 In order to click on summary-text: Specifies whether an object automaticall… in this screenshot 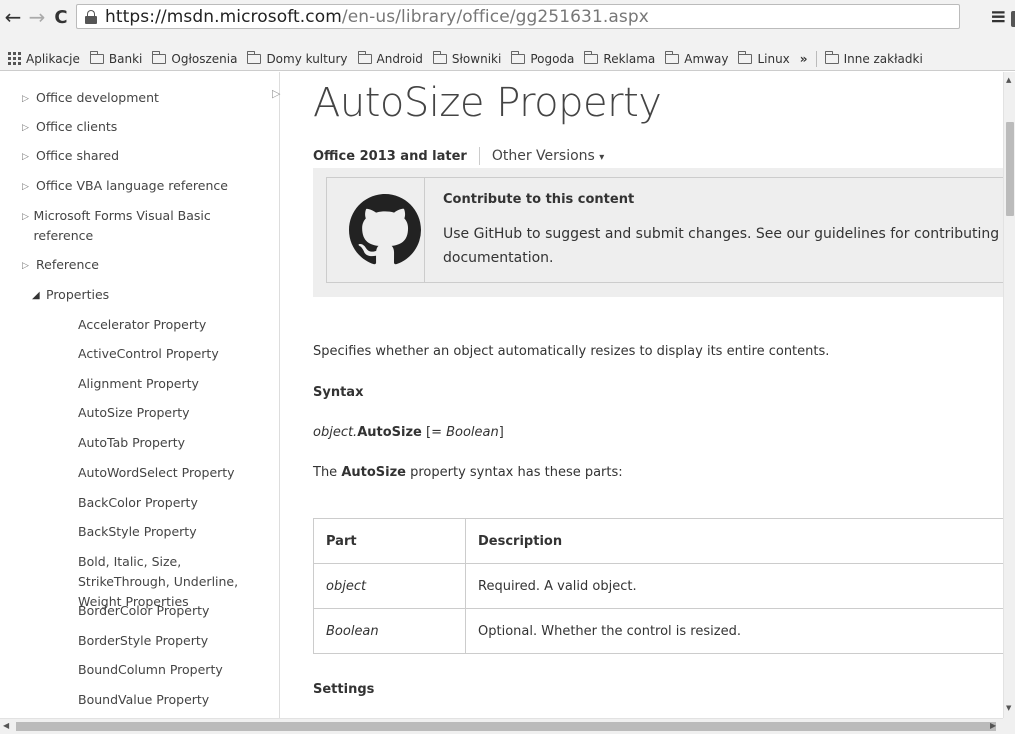, I will do `click(571, 351)`.